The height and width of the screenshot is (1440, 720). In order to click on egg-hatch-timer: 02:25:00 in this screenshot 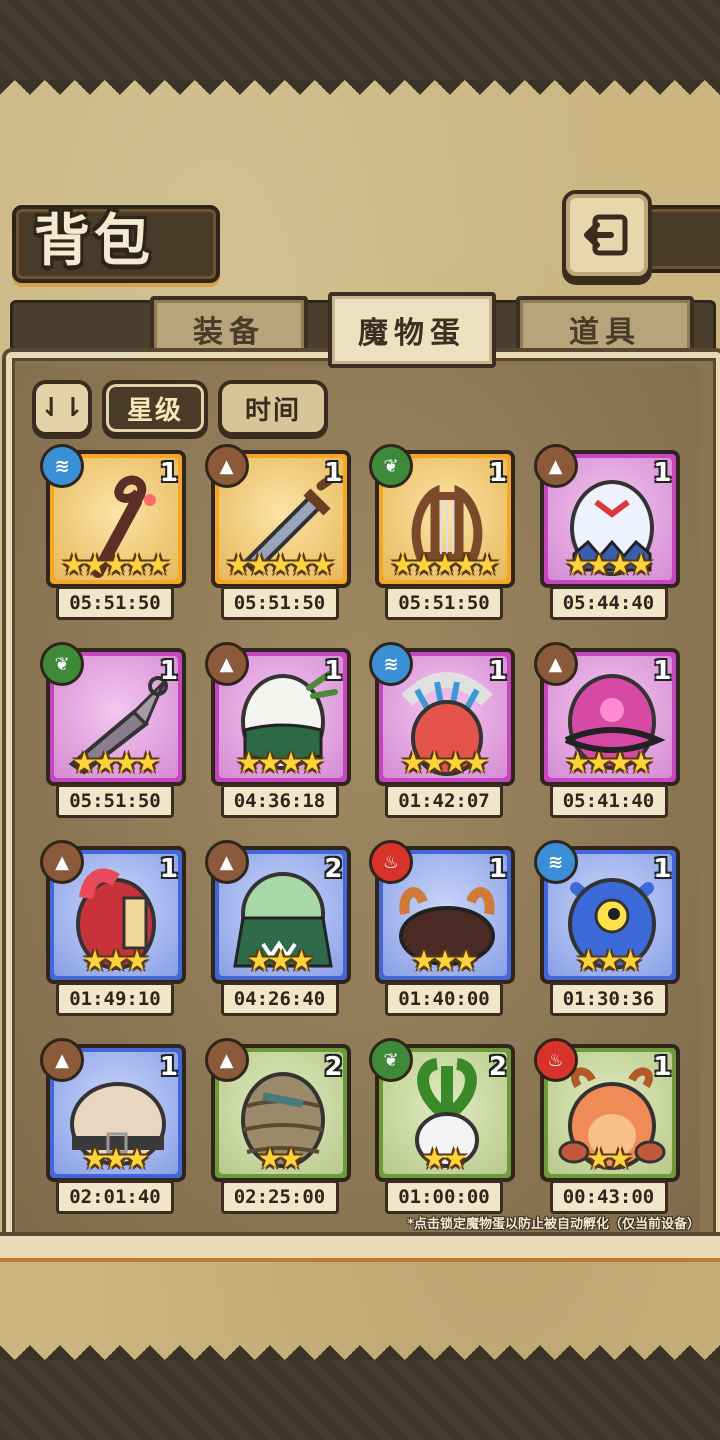, I will do `click(279, 1197)`.